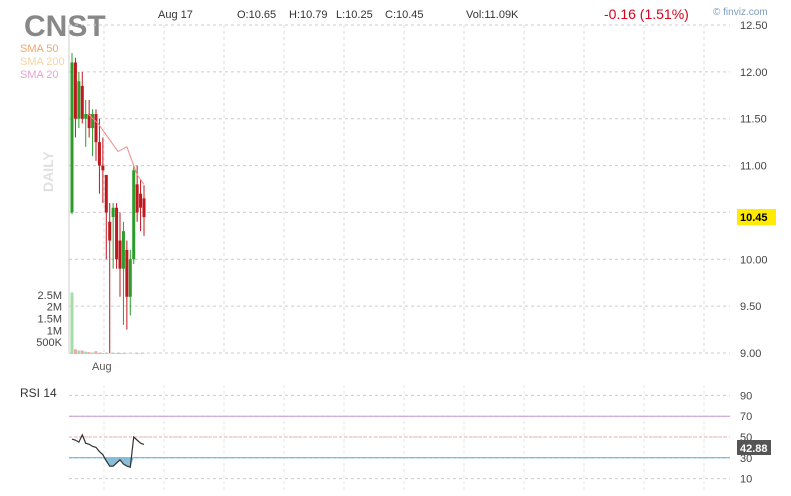  I want to click on price-tick-label: 12.50, so click(754, 26).